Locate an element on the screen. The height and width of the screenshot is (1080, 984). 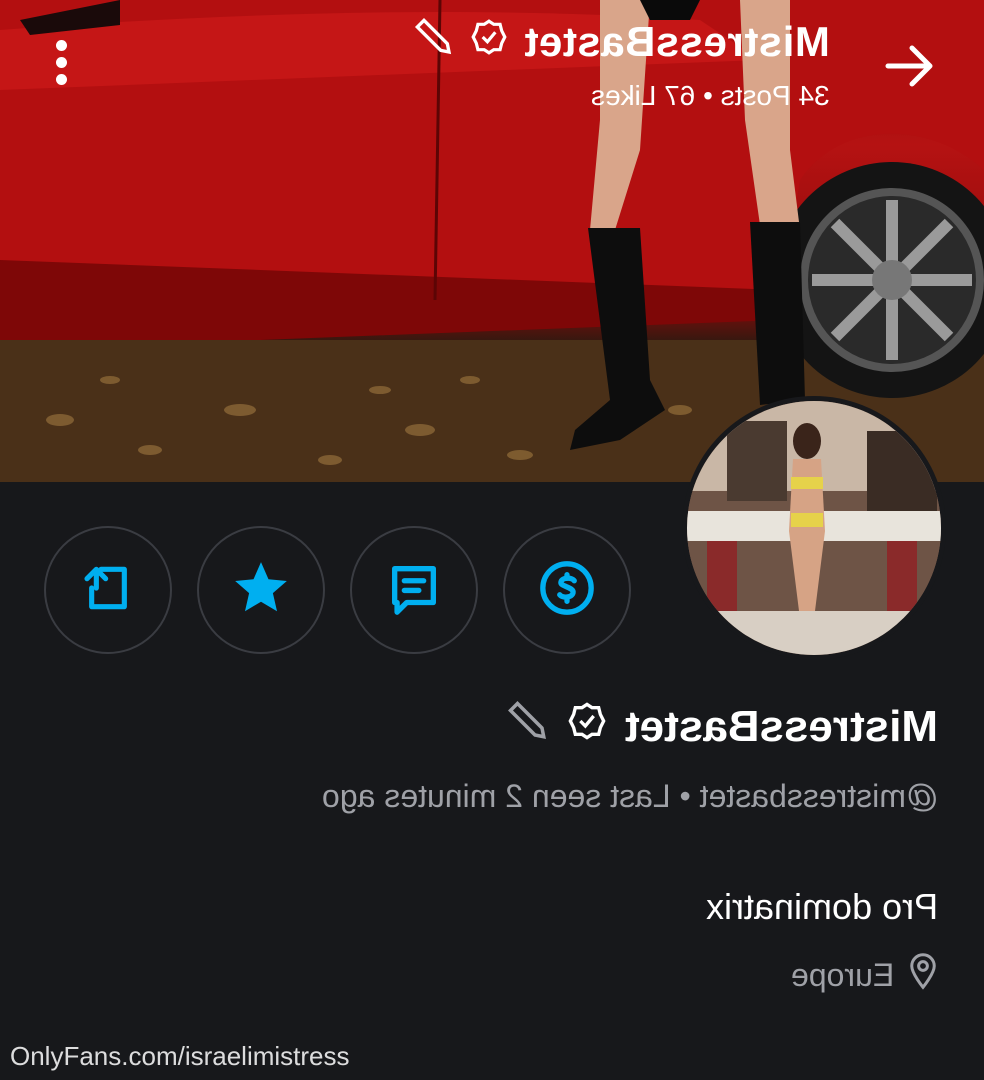
profile-display-name: MistressBastet is located at coordinates (781, 726).